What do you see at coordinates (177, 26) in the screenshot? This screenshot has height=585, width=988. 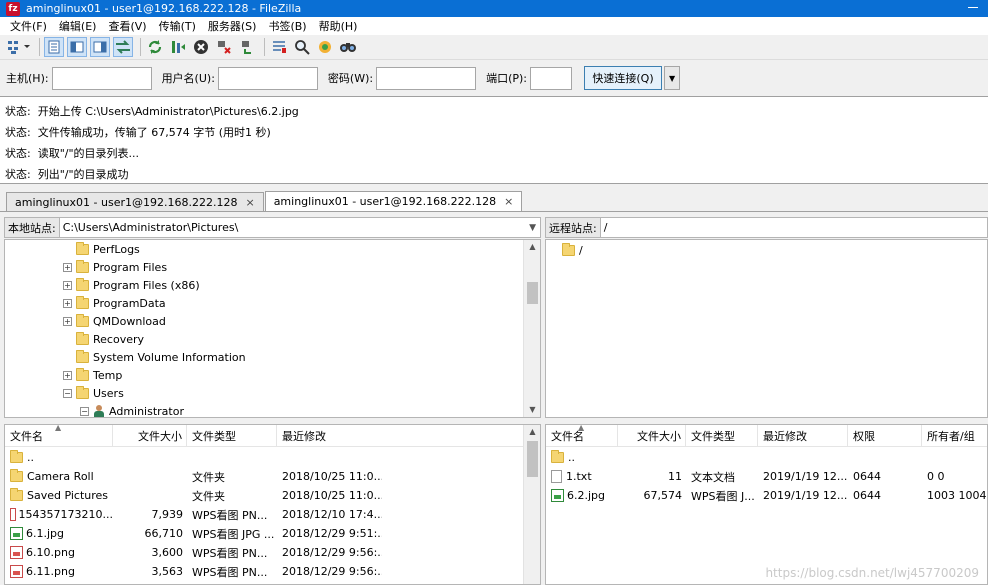 I see `menu-transfer: 传输(T)` at bounding box center [177, 26].